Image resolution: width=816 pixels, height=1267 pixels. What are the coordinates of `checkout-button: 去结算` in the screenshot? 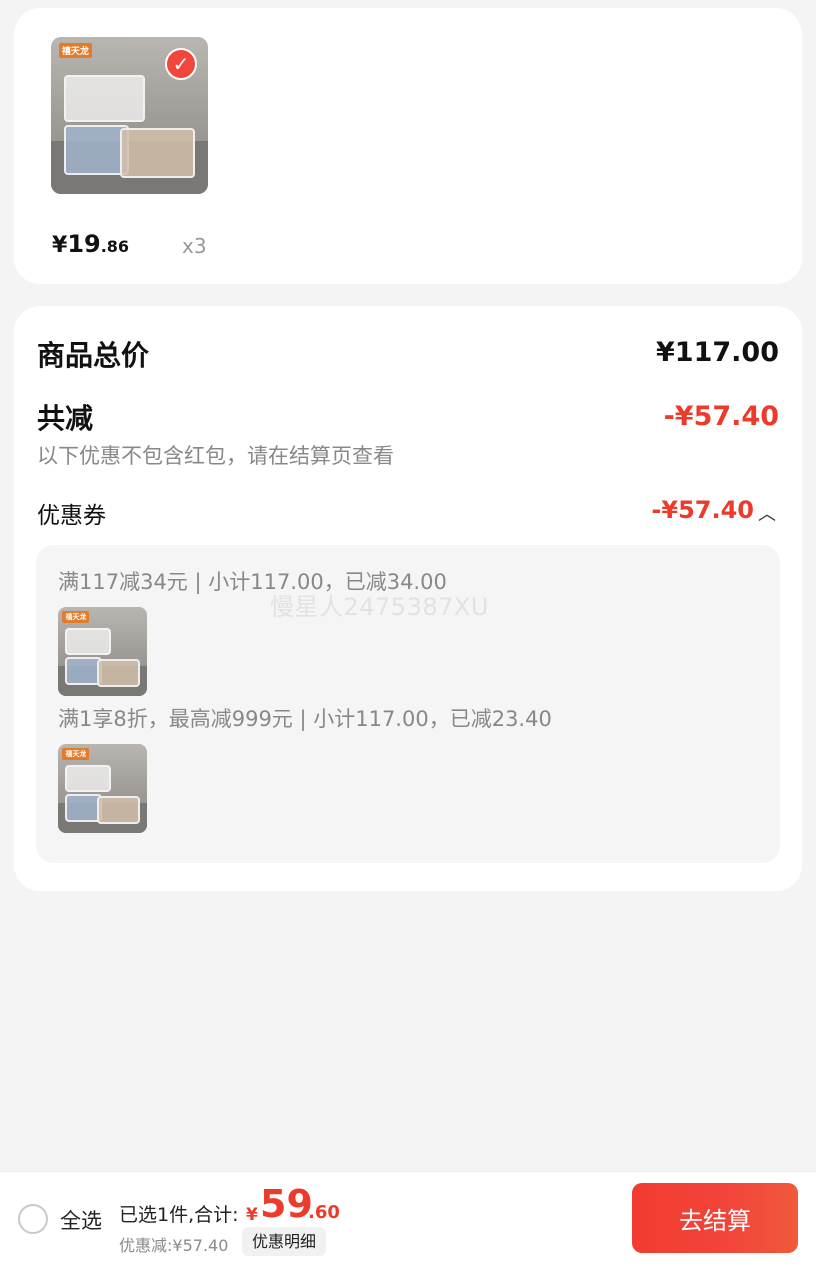 It's located at (715, 1218).